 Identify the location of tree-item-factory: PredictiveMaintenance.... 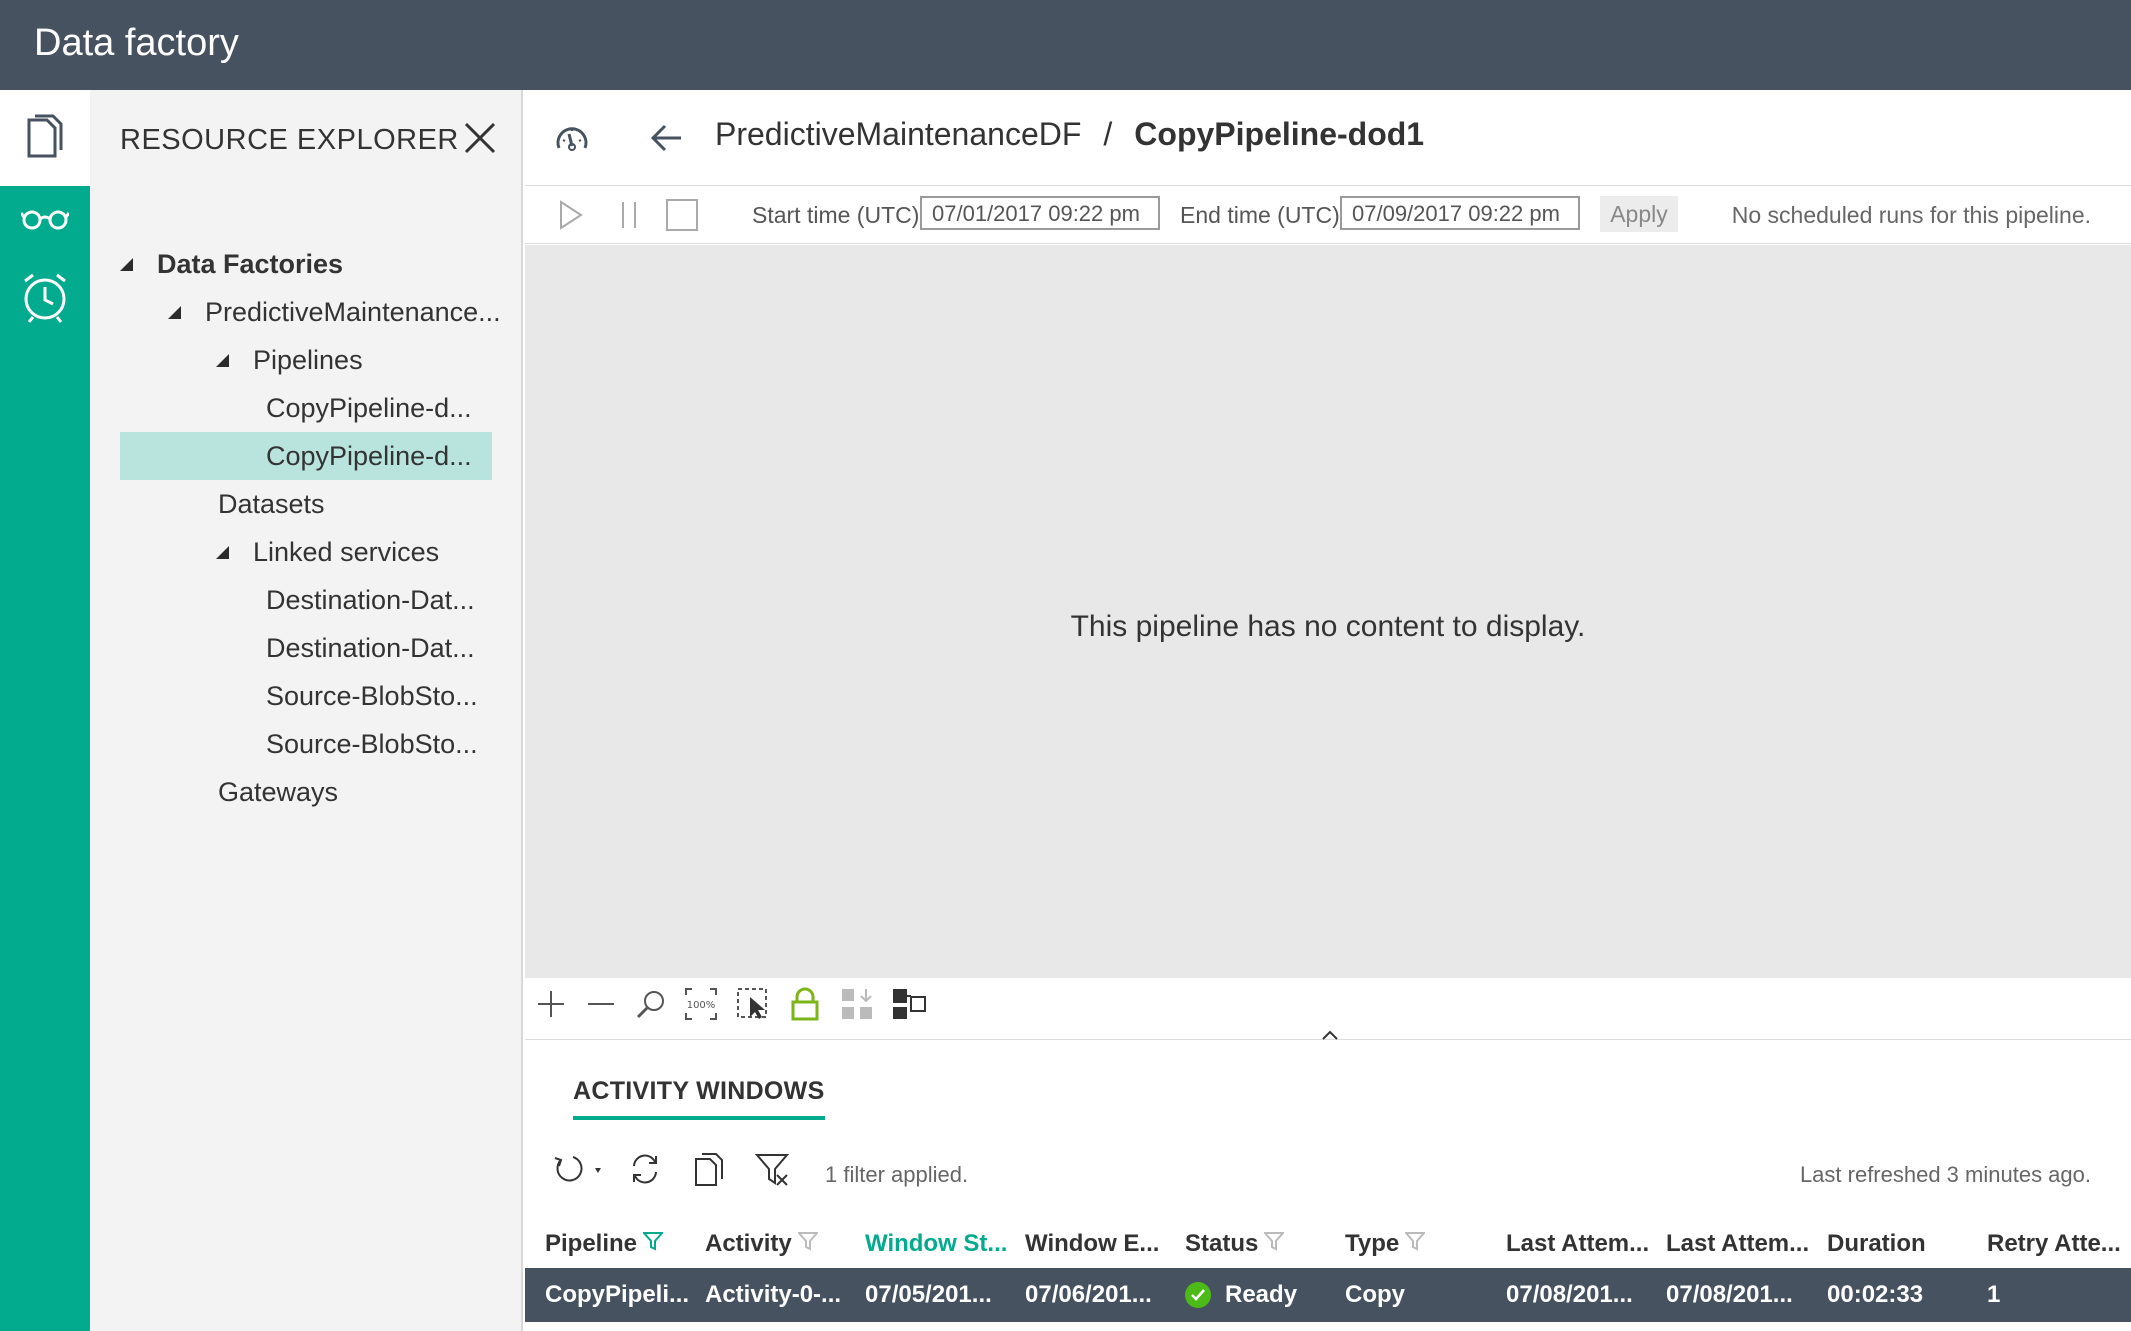
(334, 312).